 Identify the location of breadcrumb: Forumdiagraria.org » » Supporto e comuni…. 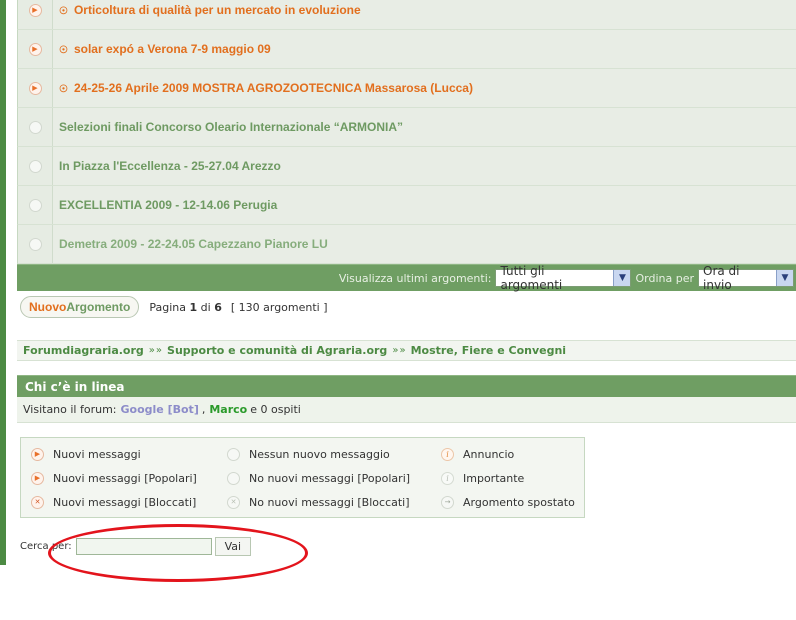
(406, 350).